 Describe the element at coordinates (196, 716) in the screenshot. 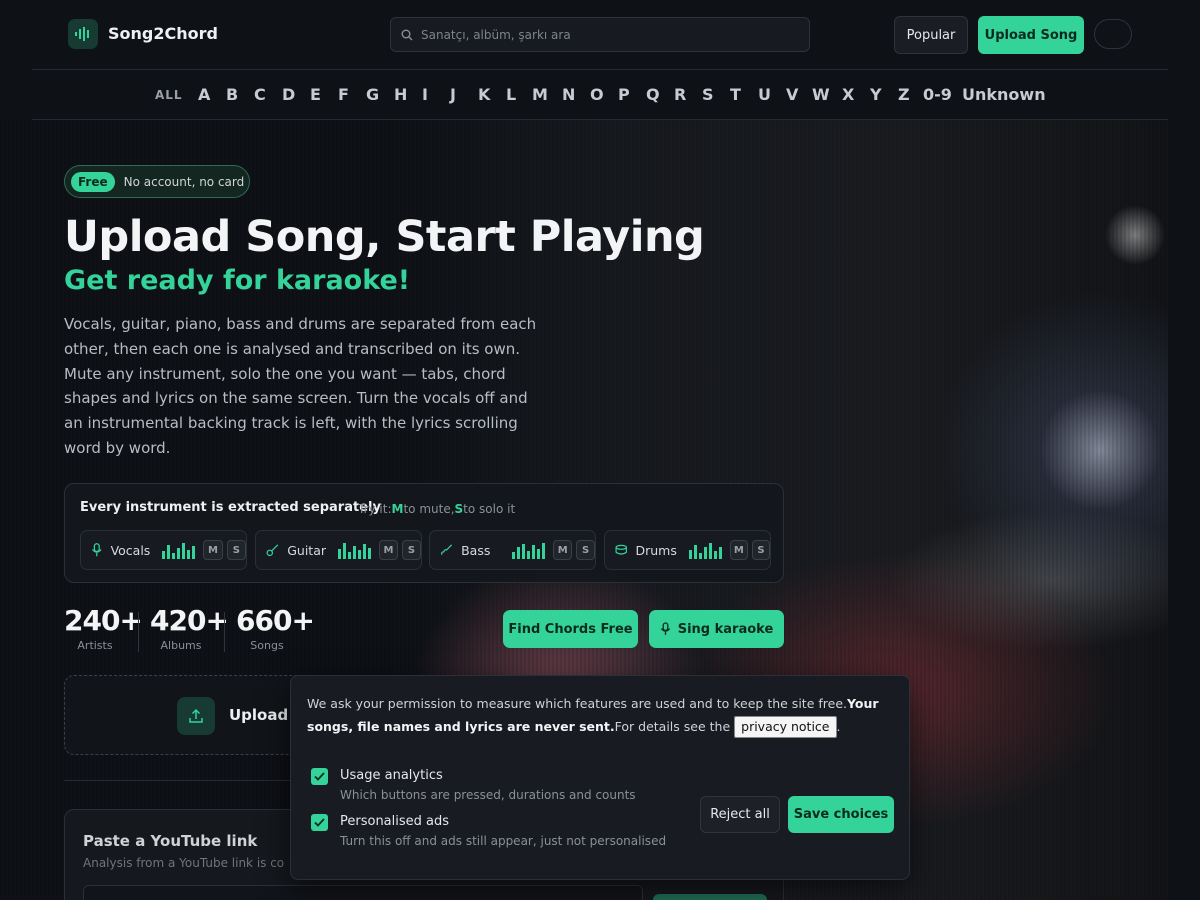

I see `upload-icon` at that location.